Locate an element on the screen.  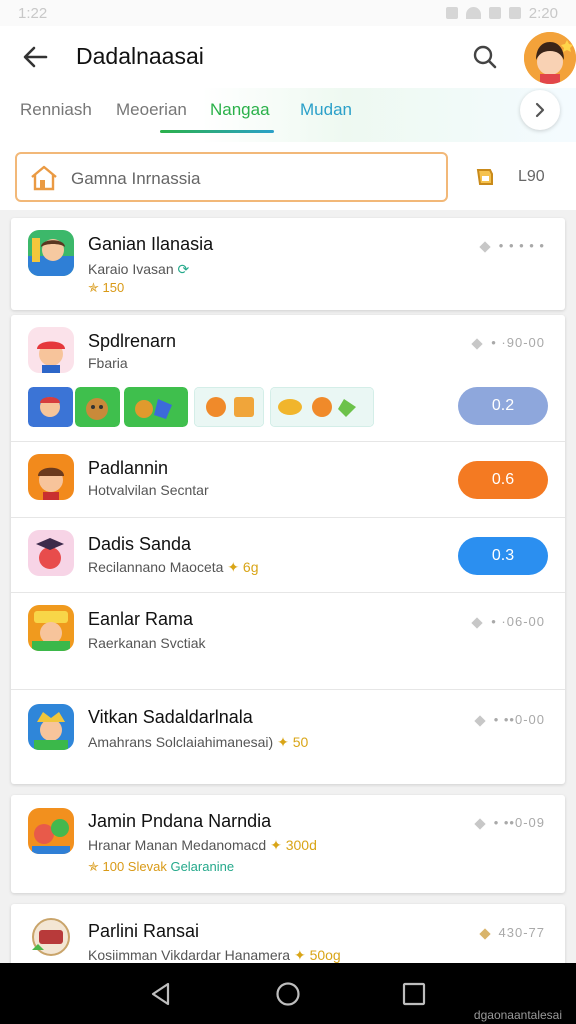
app-subtitle: Hranar Manan Medanomacd ✦ 300d is located at coordinates (202, 845).